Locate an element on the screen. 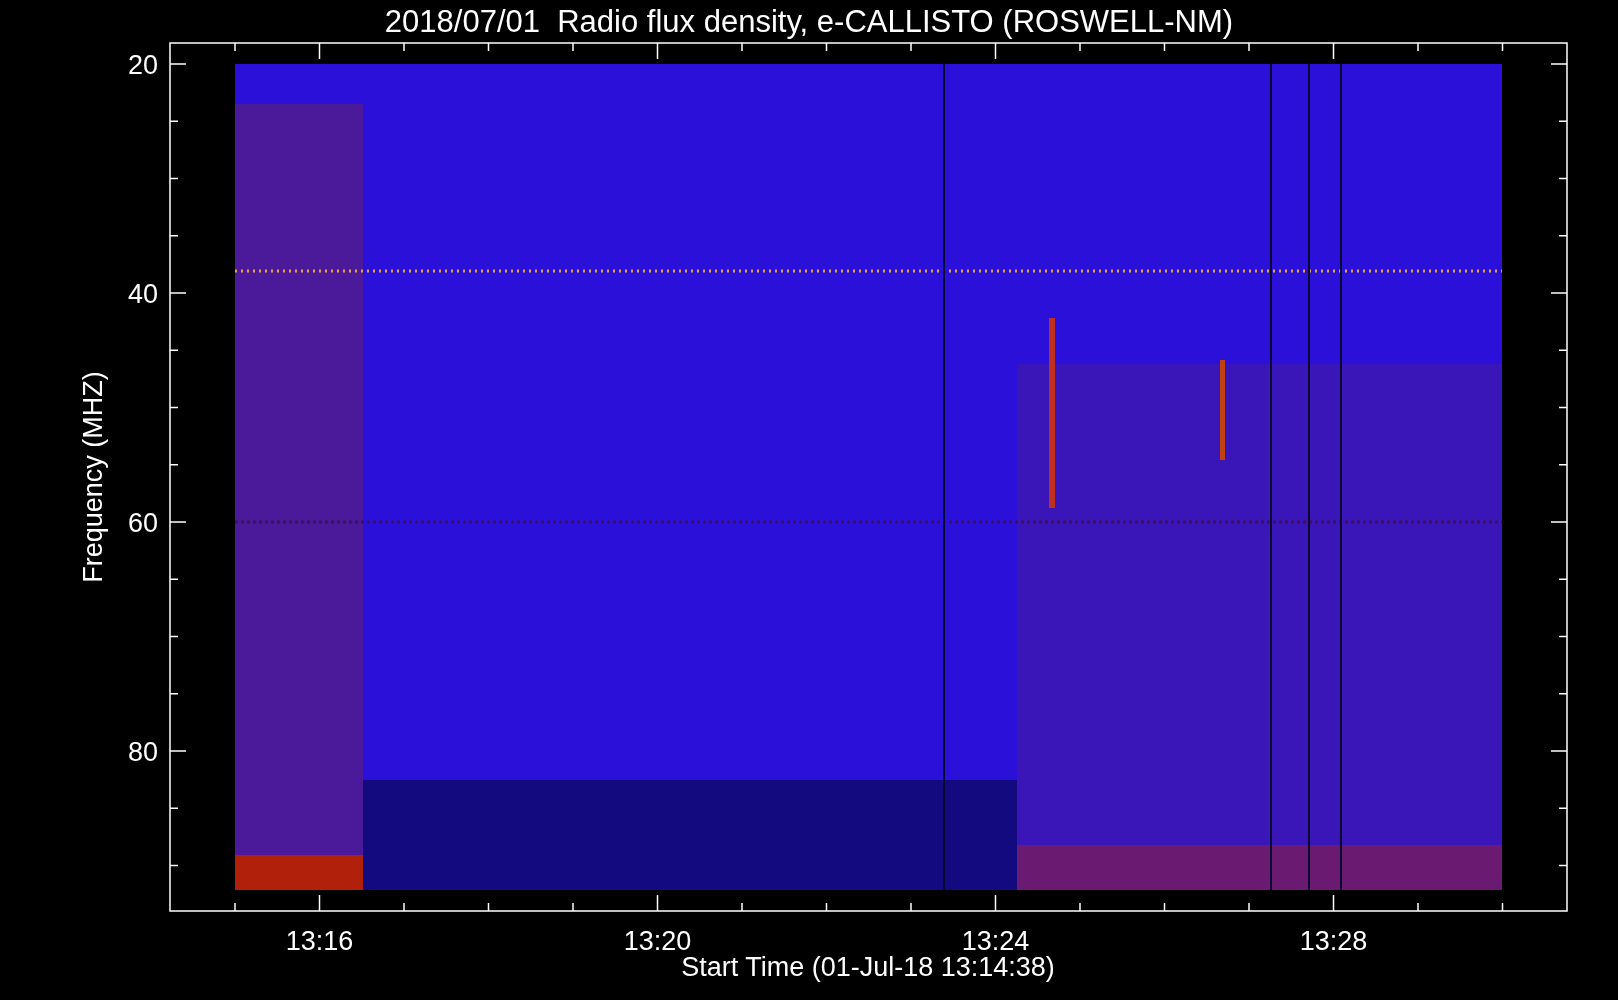 This screenshot has width=1618, height=1000. x-tick-label: 13:16 is located at coordinates (319, 941).